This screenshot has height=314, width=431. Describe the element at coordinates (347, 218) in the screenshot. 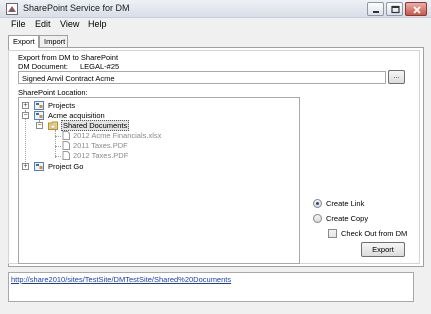

I see `create-copy-label: Create Copy` at that location.